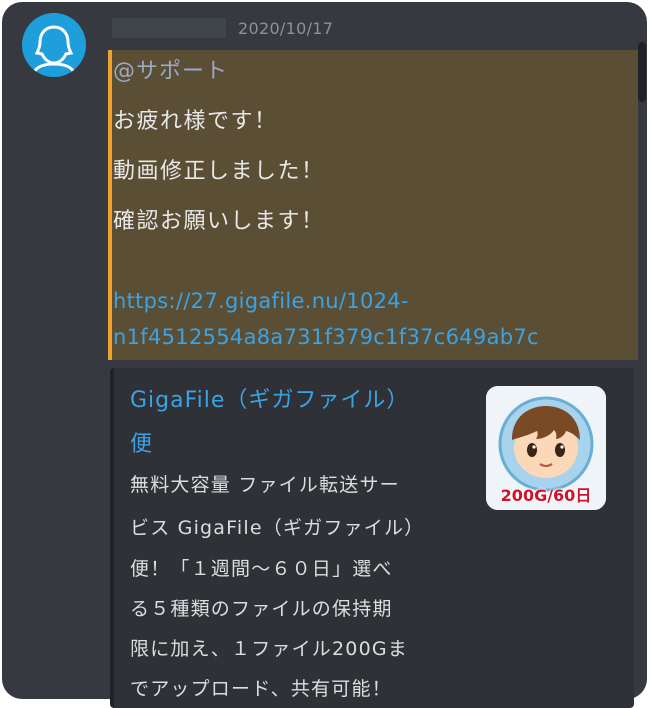 The width and height of the screenshot is (651, 708). What do you see at coordinates (219, 171) in the screenshot?
I see `message-line-2: 動画修正しました！` at bounding box center [219, 171].